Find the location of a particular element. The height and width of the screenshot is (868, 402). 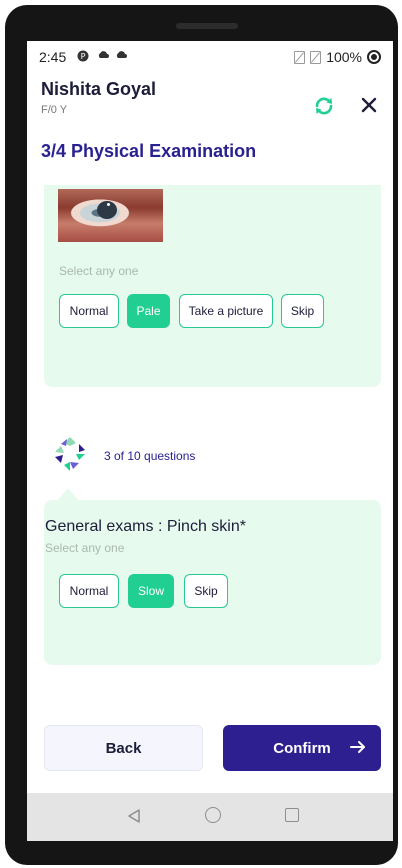

option-skip-current: Skip is located at coordinates (206, 591).